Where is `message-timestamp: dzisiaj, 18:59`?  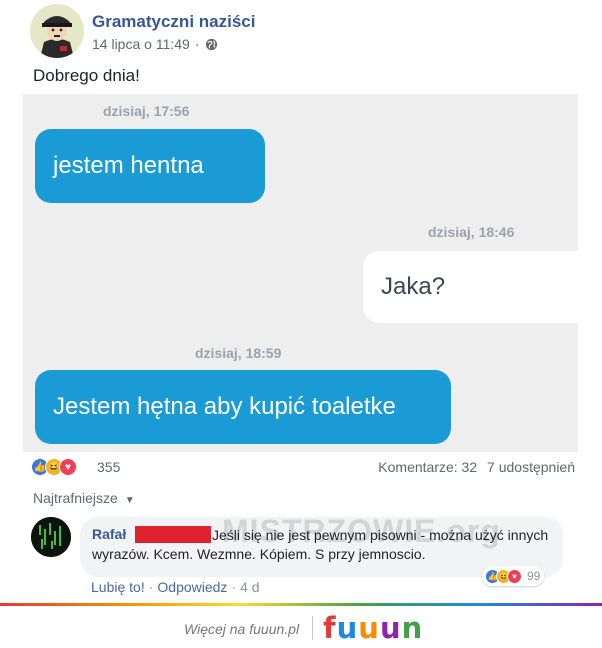 message-timestamp: dzisiaj, 18:59 is located at coordinates (238, 353).